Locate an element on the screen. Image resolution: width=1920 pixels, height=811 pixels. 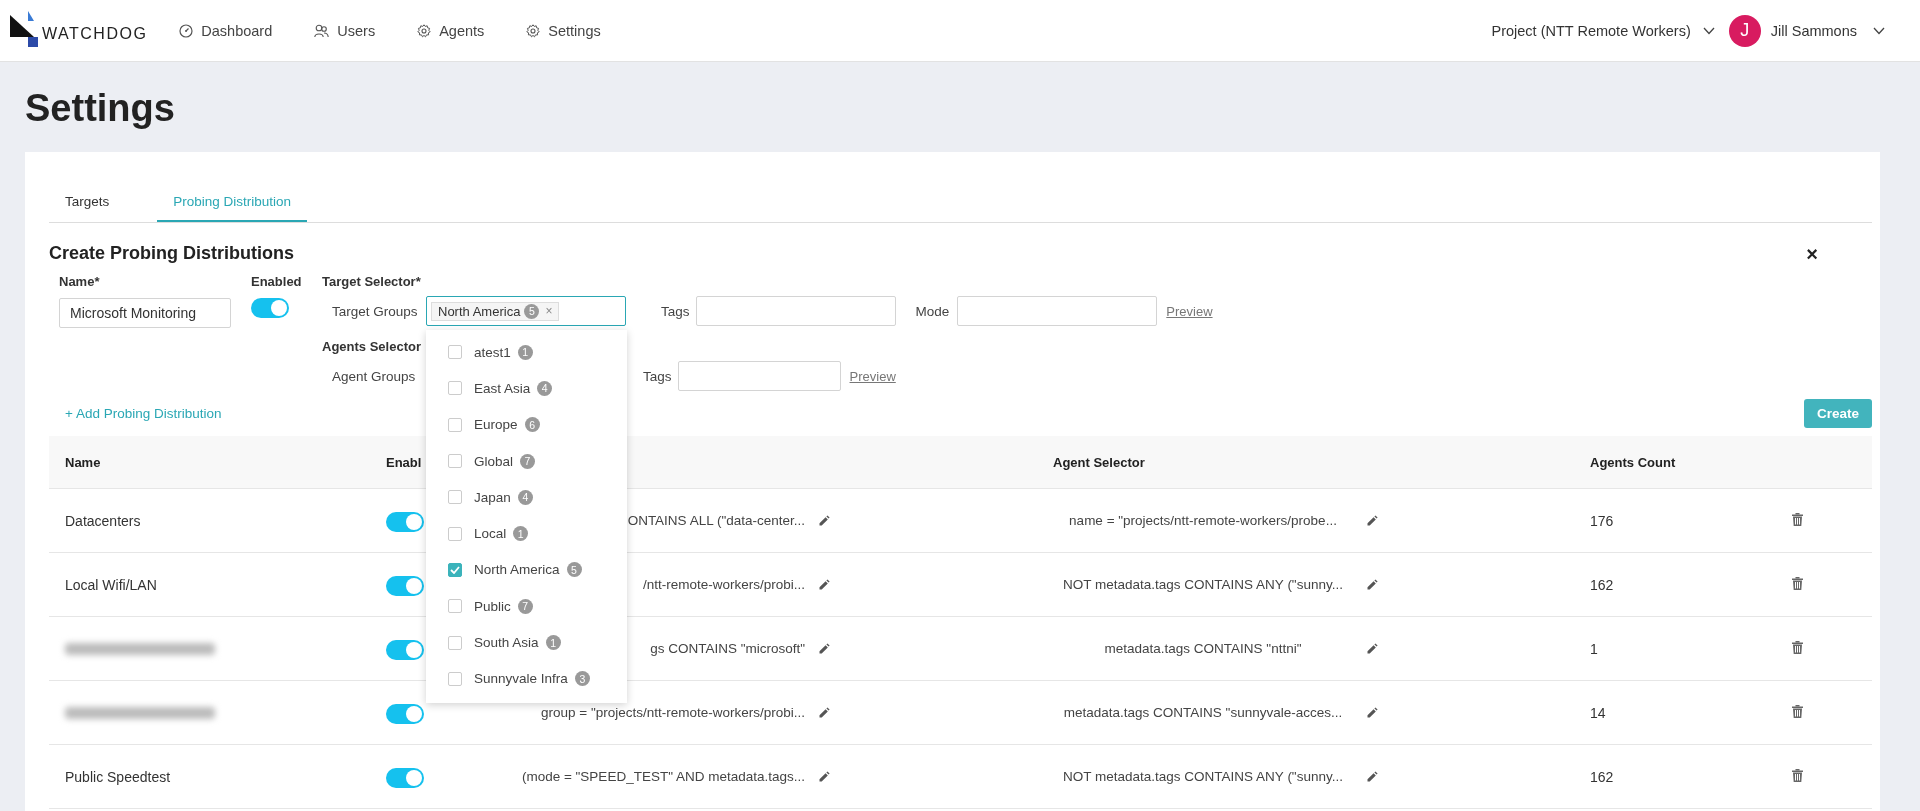
dropdown-option: Sunnyvale Infra 3 is located at coordinates (537, 678).